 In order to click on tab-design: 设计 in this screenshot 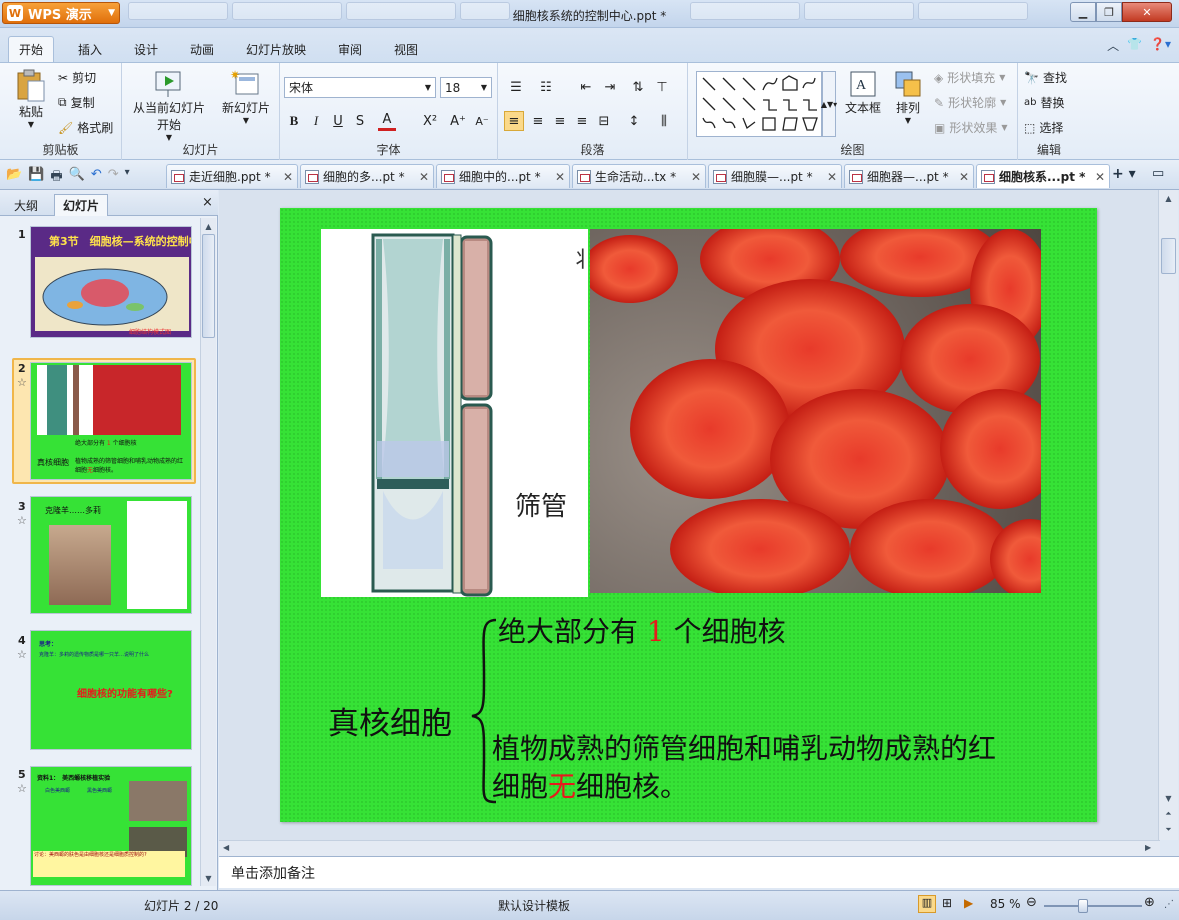, I will do `click(146, 49)`.